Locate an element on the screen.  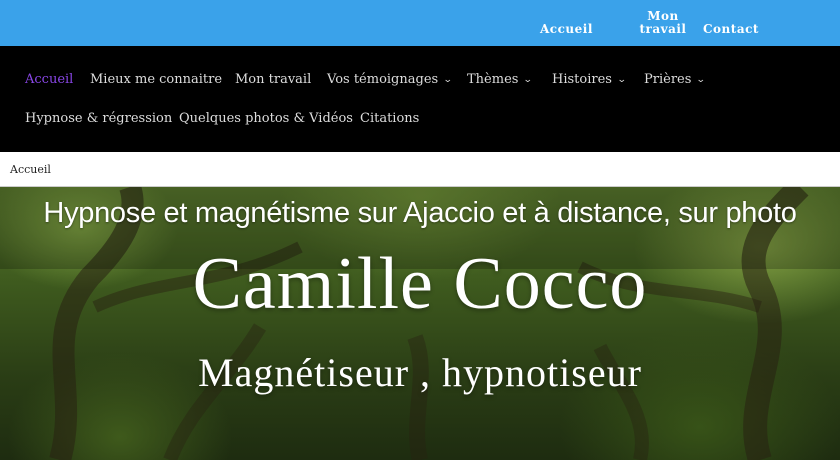
nav-item-label: Hypnose & régression is located at coordinates (99, 118).